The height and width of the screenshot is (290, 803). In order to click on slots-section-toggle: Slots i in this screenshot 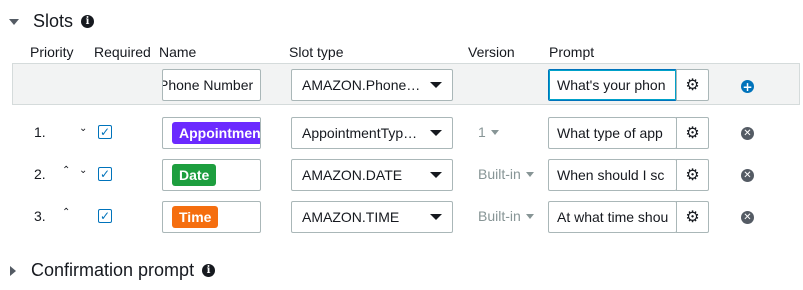, I will do `click(52, 21)`.